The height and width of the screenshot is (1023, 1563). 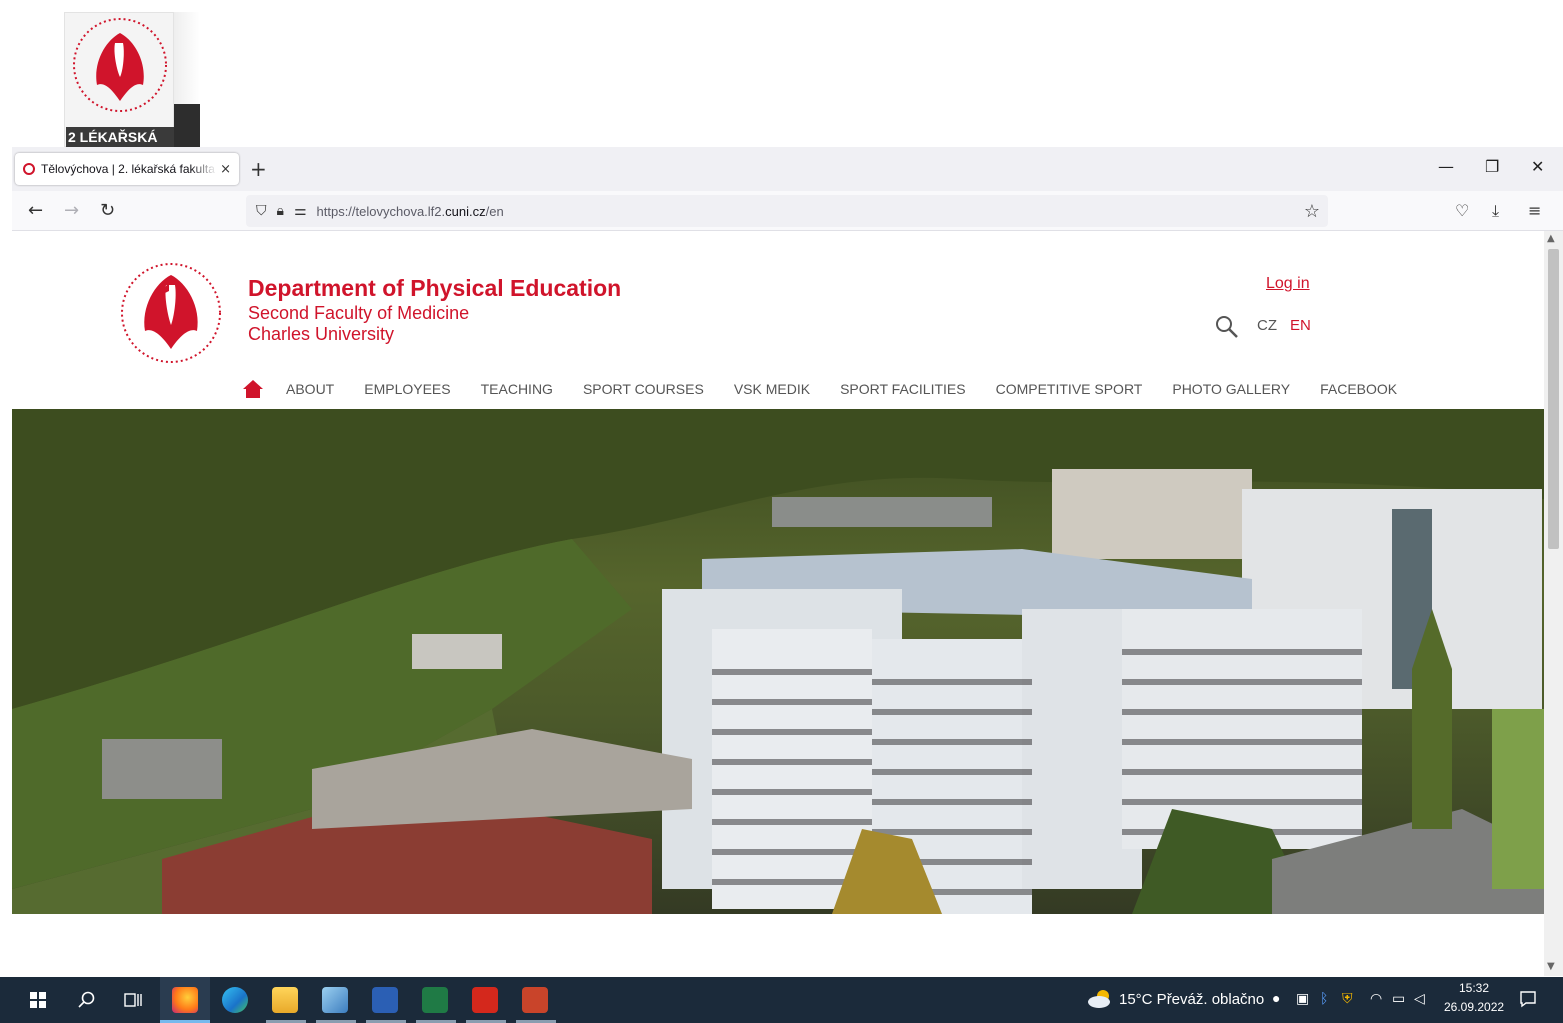 What do you see at coordinates (1347, 998) in the screenshot?
I see `security-icon: ⛨` at bounding box center [1347, 998].